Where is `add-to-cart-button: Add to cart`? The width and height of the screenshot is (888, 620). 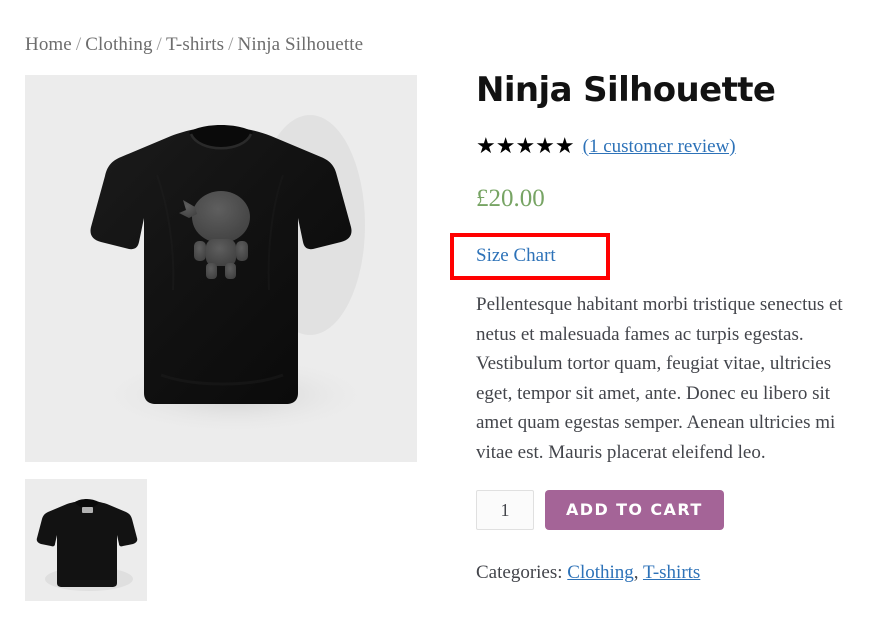 add-to-cart-button: Add to cart is located at coordinates (634, 510).